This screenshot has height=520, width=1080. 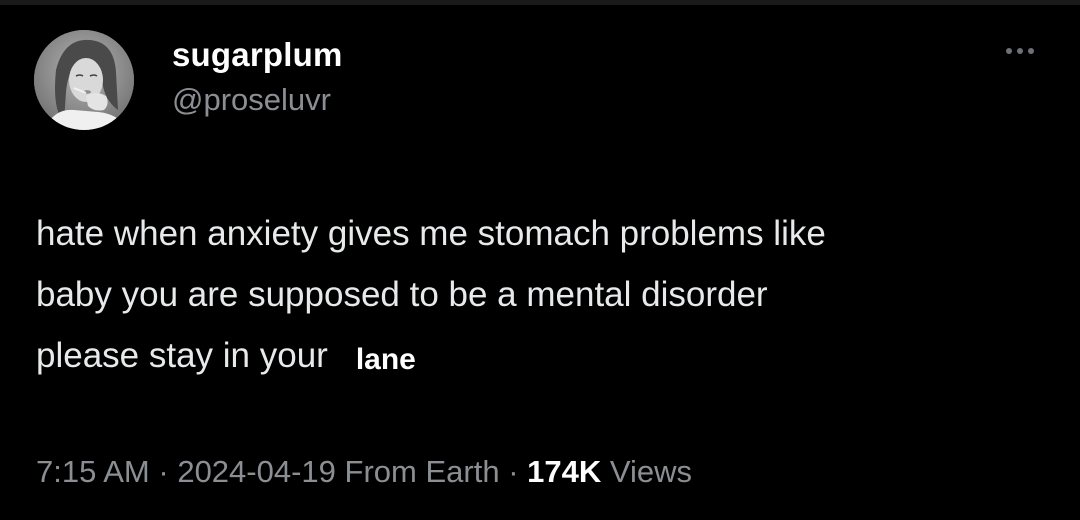 I want to click on display-name: sugarplum, so click(x=257, y=55).